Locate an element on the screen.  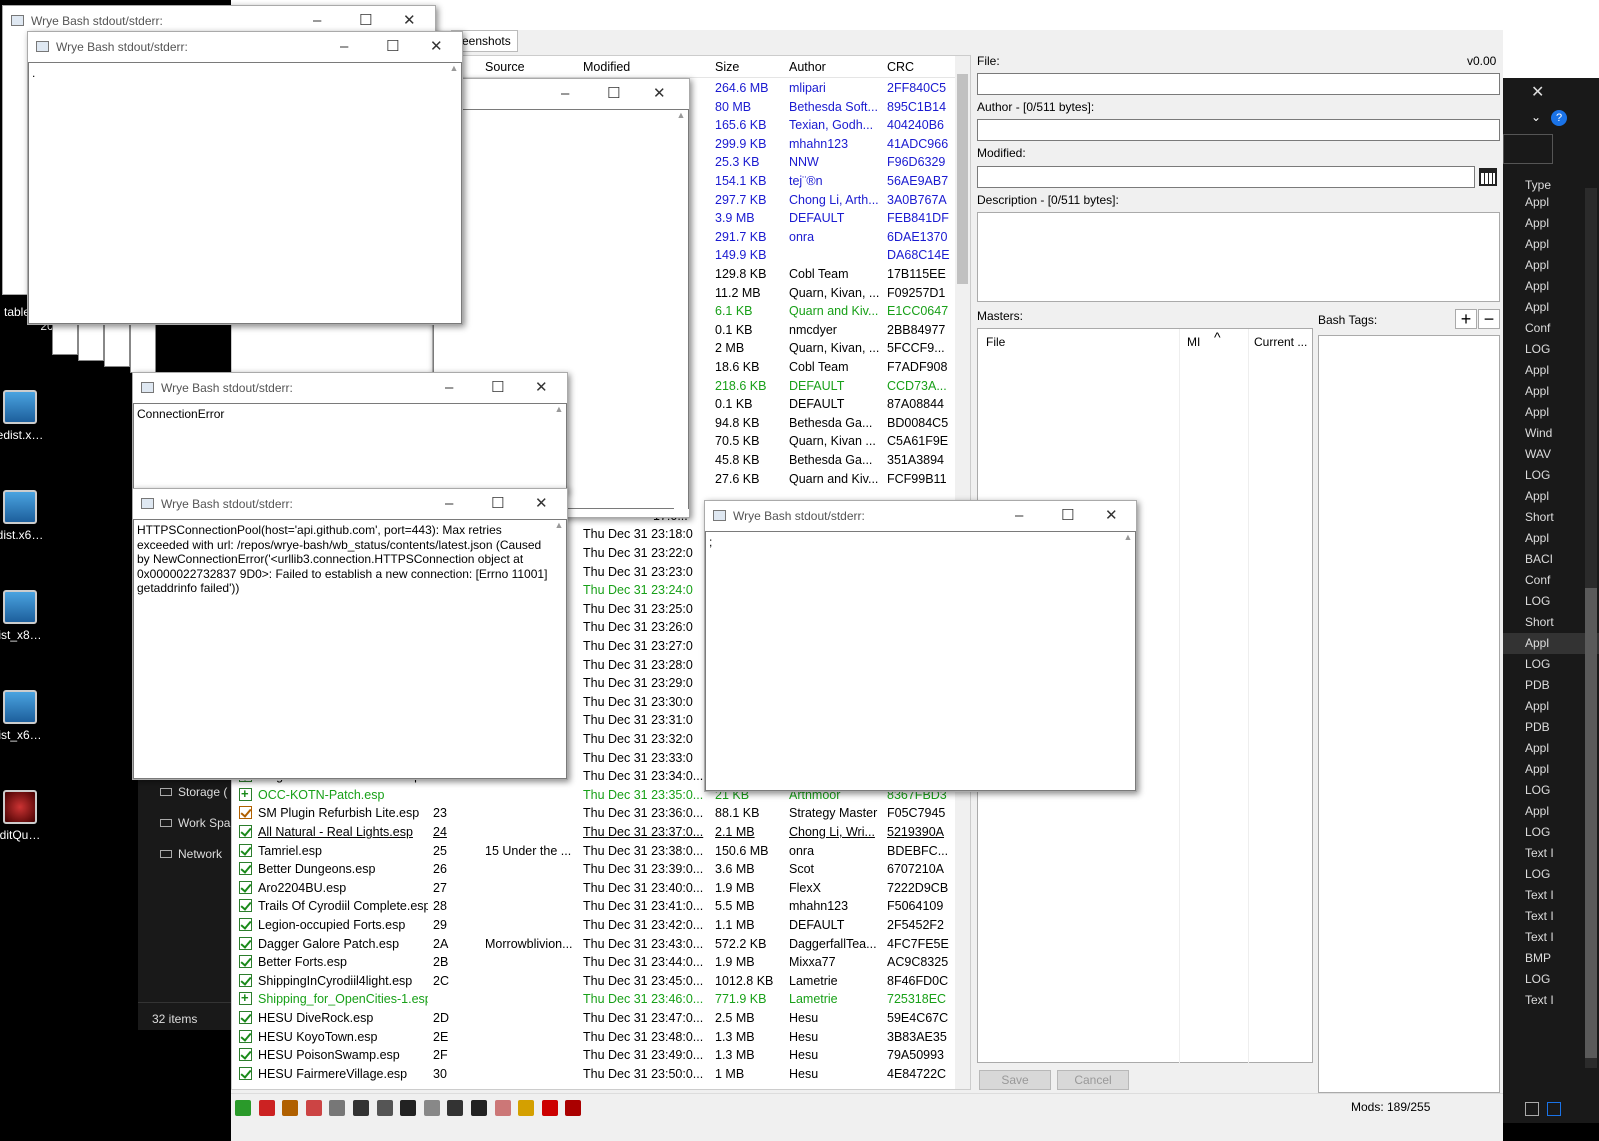
config-icon is located at coordinates (479, 1108).